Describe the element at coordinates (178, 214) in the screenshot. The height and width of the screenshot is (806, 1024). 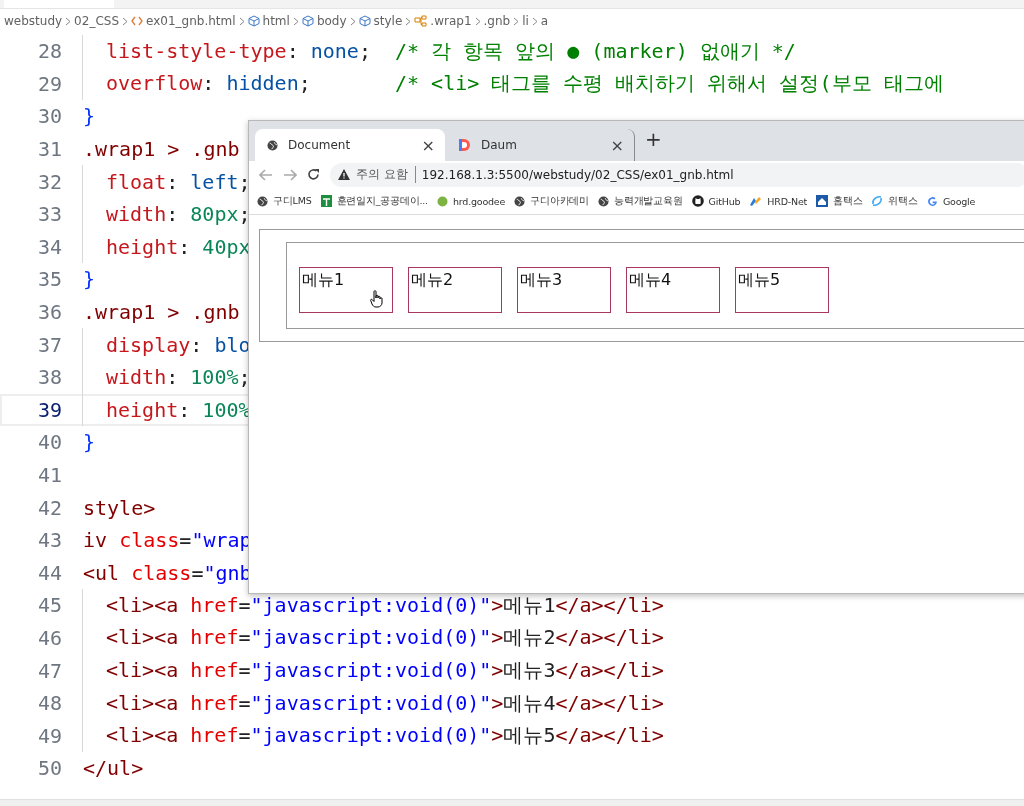
I see `code-line: width: 80px;` at that location.